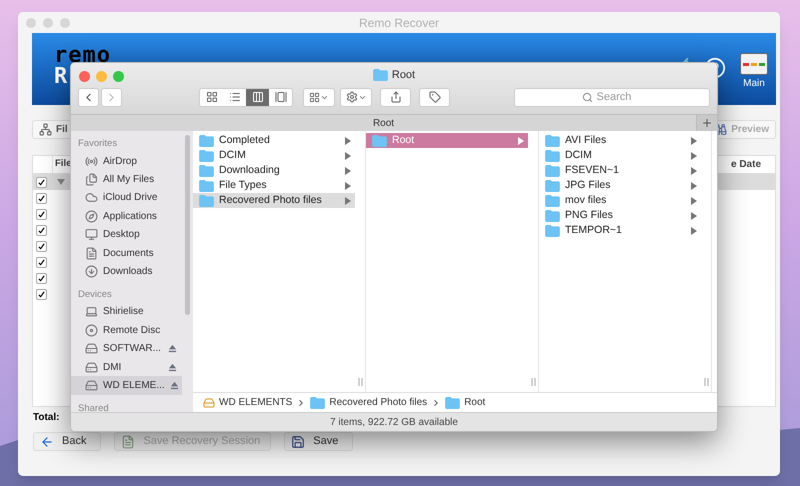 This screenshot has height=486, width=800. What do you see at coordinates (404, 75) in the screenshot?
I see `window-title: Root` at bounding box center [404, 75].